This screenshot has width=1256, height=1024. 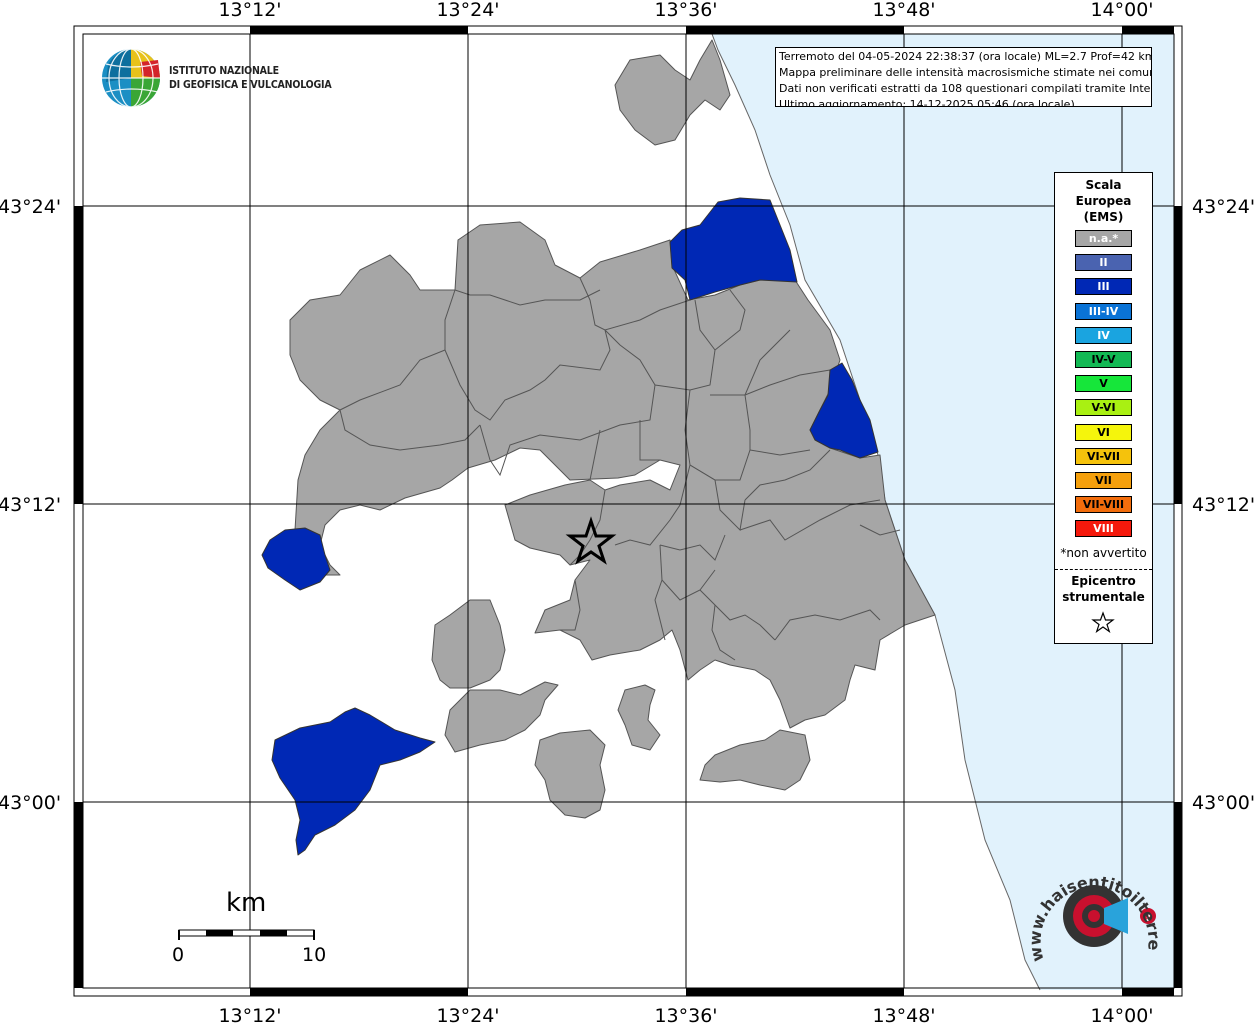 What do you see at coordinates (1103, 581) in the screenshot?
I see `legend-epicenter-1: Epicentro` at bounding box center [1103, 581].